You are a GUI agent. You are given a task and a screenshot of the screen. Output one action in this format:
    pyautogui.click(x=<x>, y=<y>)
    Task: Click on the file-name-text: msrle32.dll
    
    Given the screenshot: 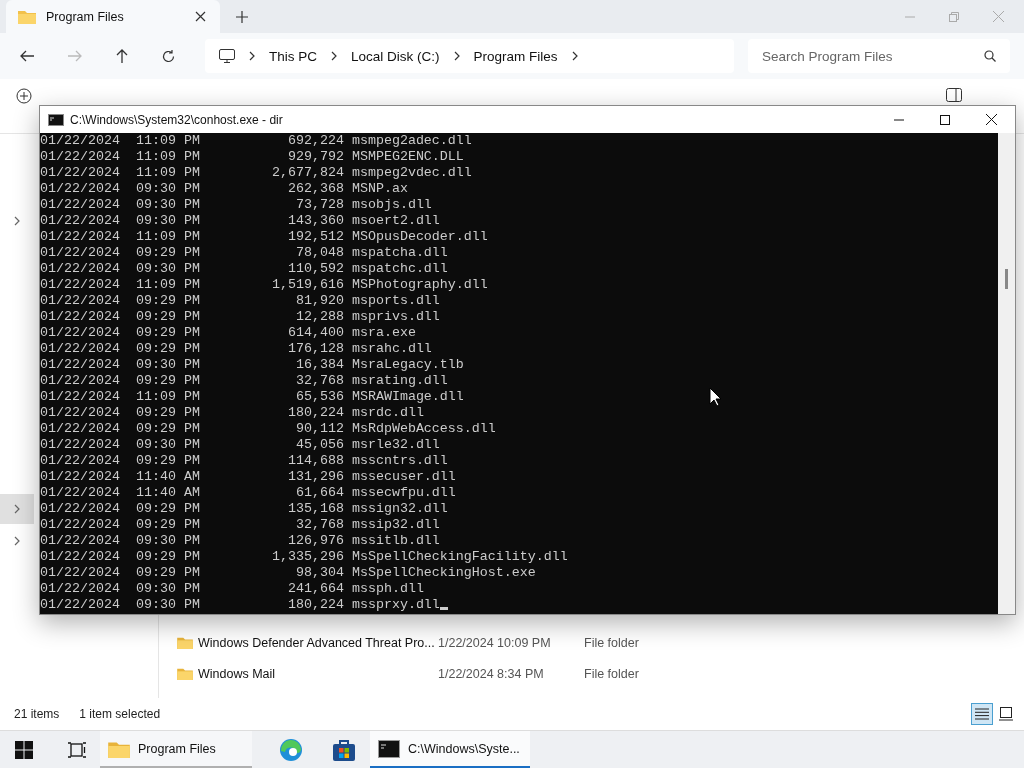 What is the action you would take?
    pyautogui.click(x=395, y=444)
    